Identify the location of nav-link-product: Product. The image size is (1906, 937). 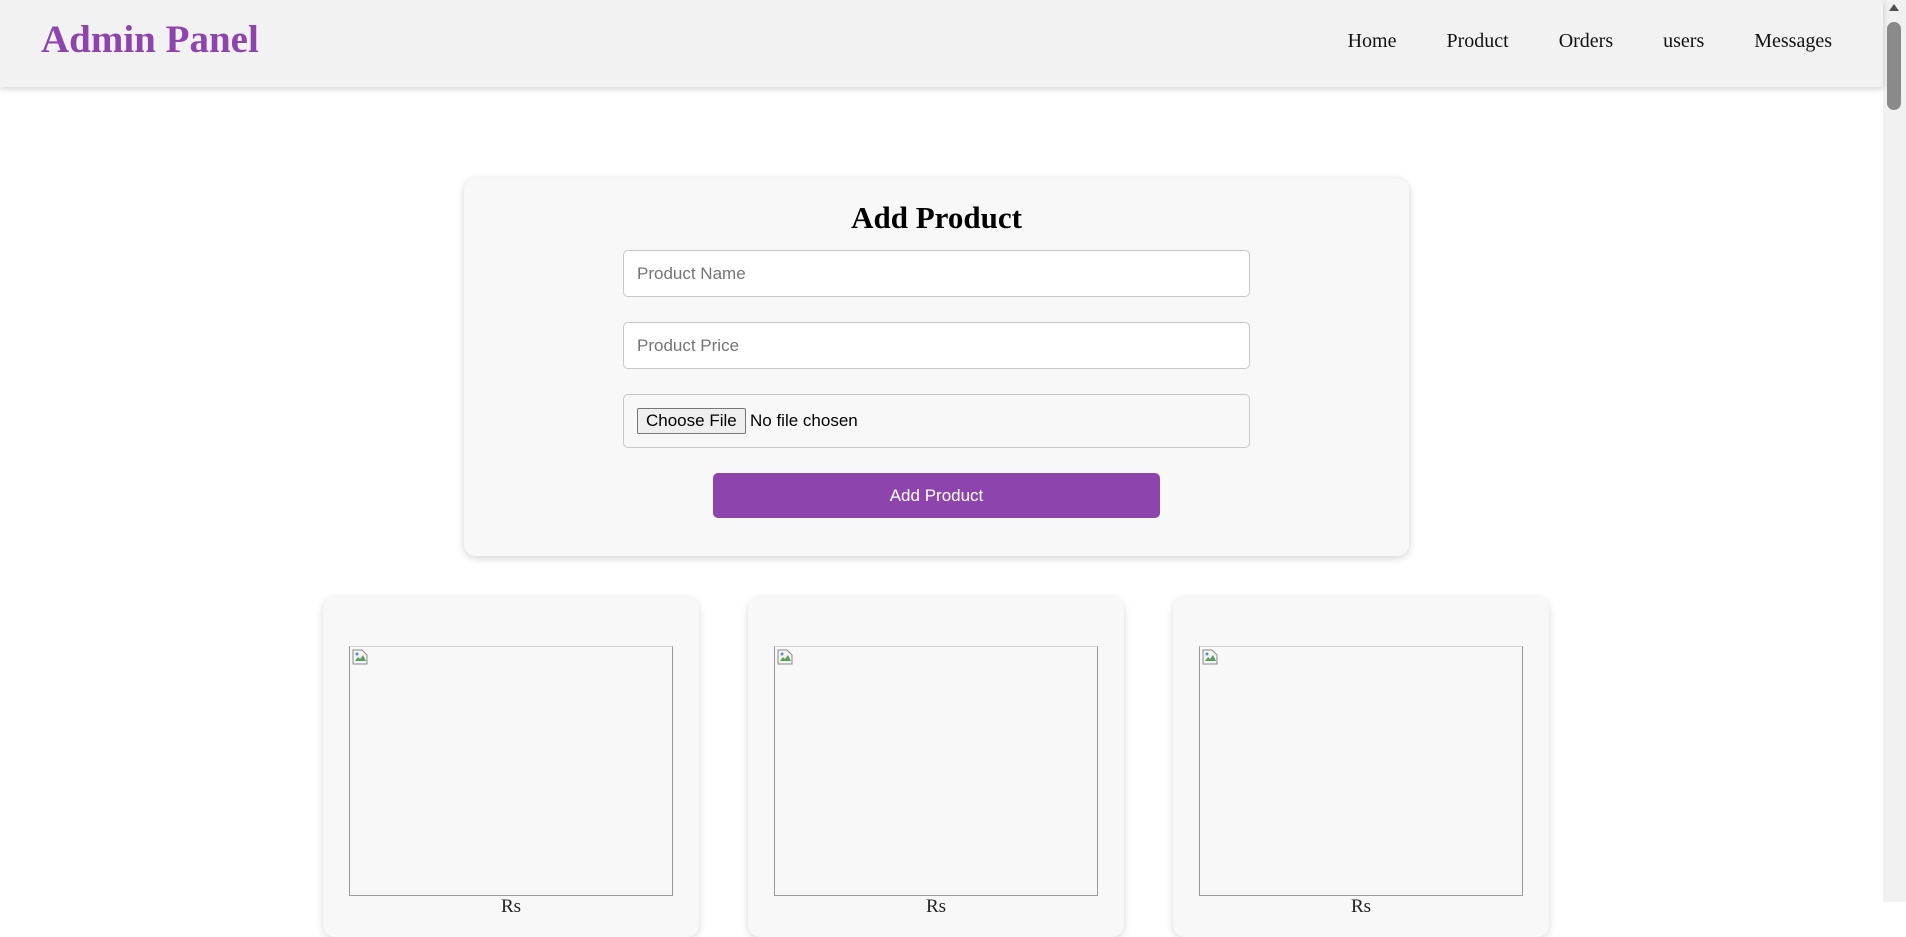
(1477, 41).